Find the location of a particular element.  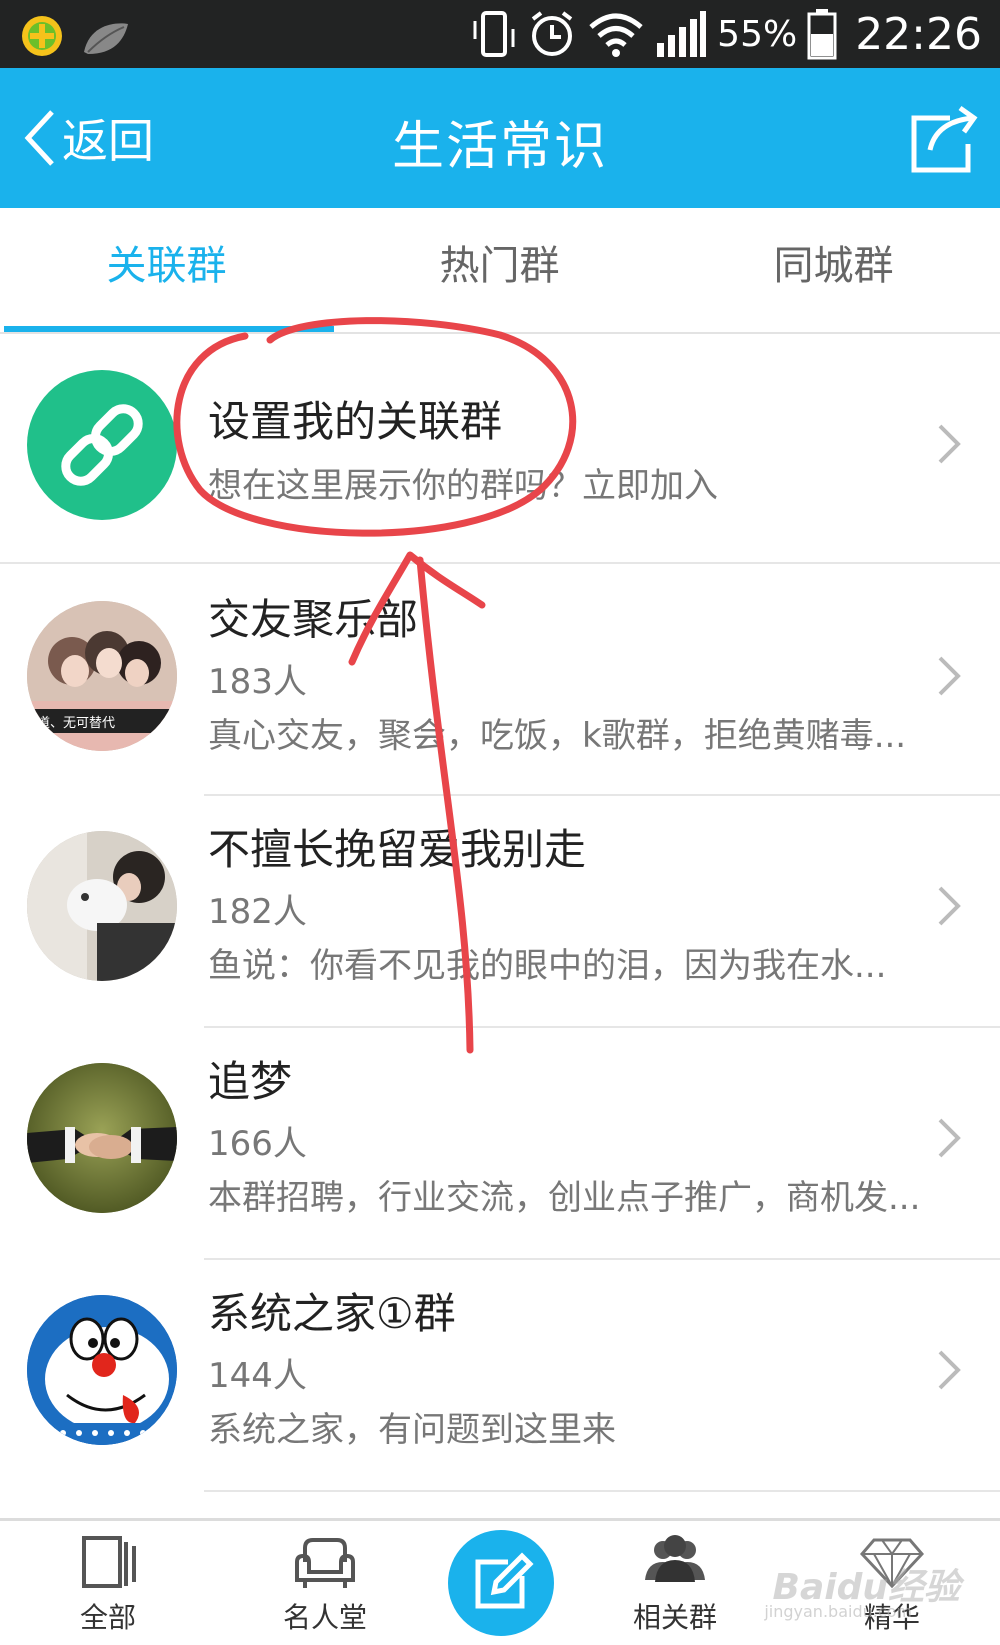

link-group-subtitle: 想在这里展示你的群吗？立即加入 is located at coordinates (463, 486).